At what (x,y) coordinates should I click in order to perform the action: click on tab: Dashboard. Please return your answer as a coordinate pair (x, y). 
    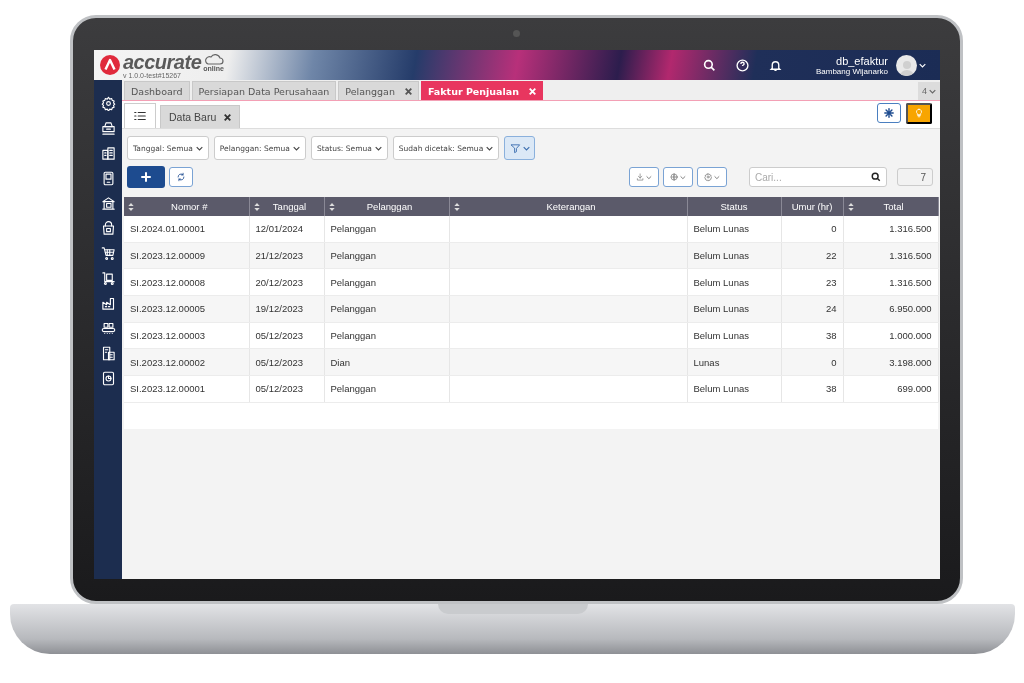
    Looking at the image, I should click on (157, 90).